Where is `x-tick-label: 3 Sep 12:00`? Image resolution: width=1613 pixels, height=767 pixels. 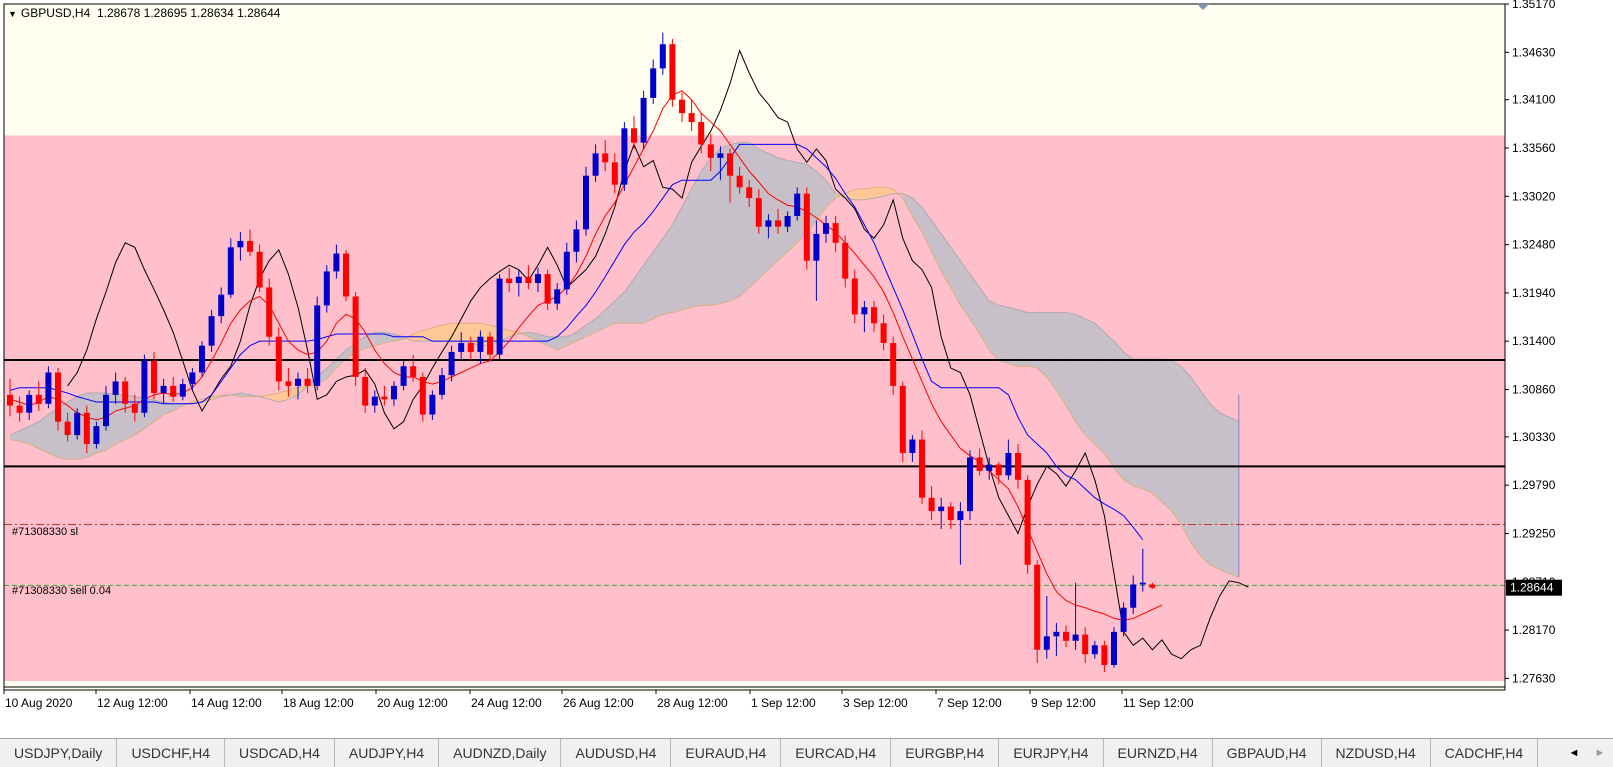
x-tick-label: 3 Sep 12:00 is located at coordinates (875, 703).